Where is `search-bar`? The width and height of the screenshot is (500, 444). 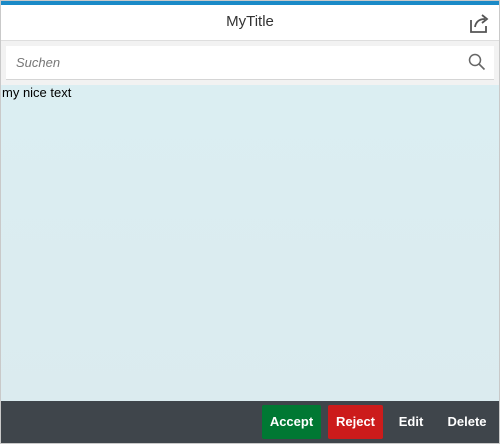
search-bar is located at coordinates (250, 63).